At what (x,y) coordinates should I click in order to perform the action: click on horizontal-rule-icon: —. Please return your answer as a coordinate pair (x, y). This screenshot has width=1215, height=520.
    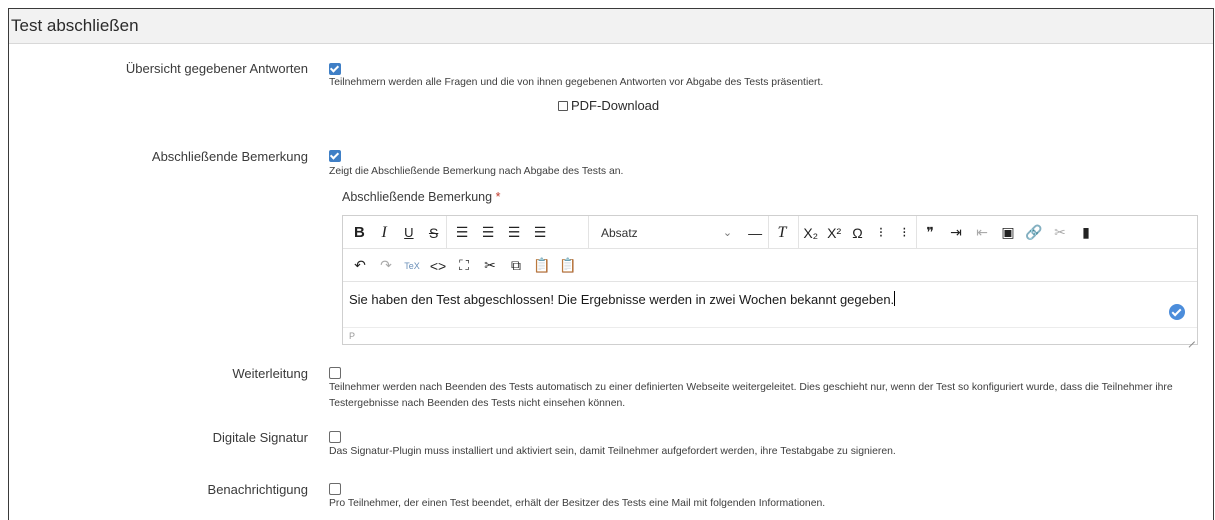
    Looking at the image, I should click on (755, 233).